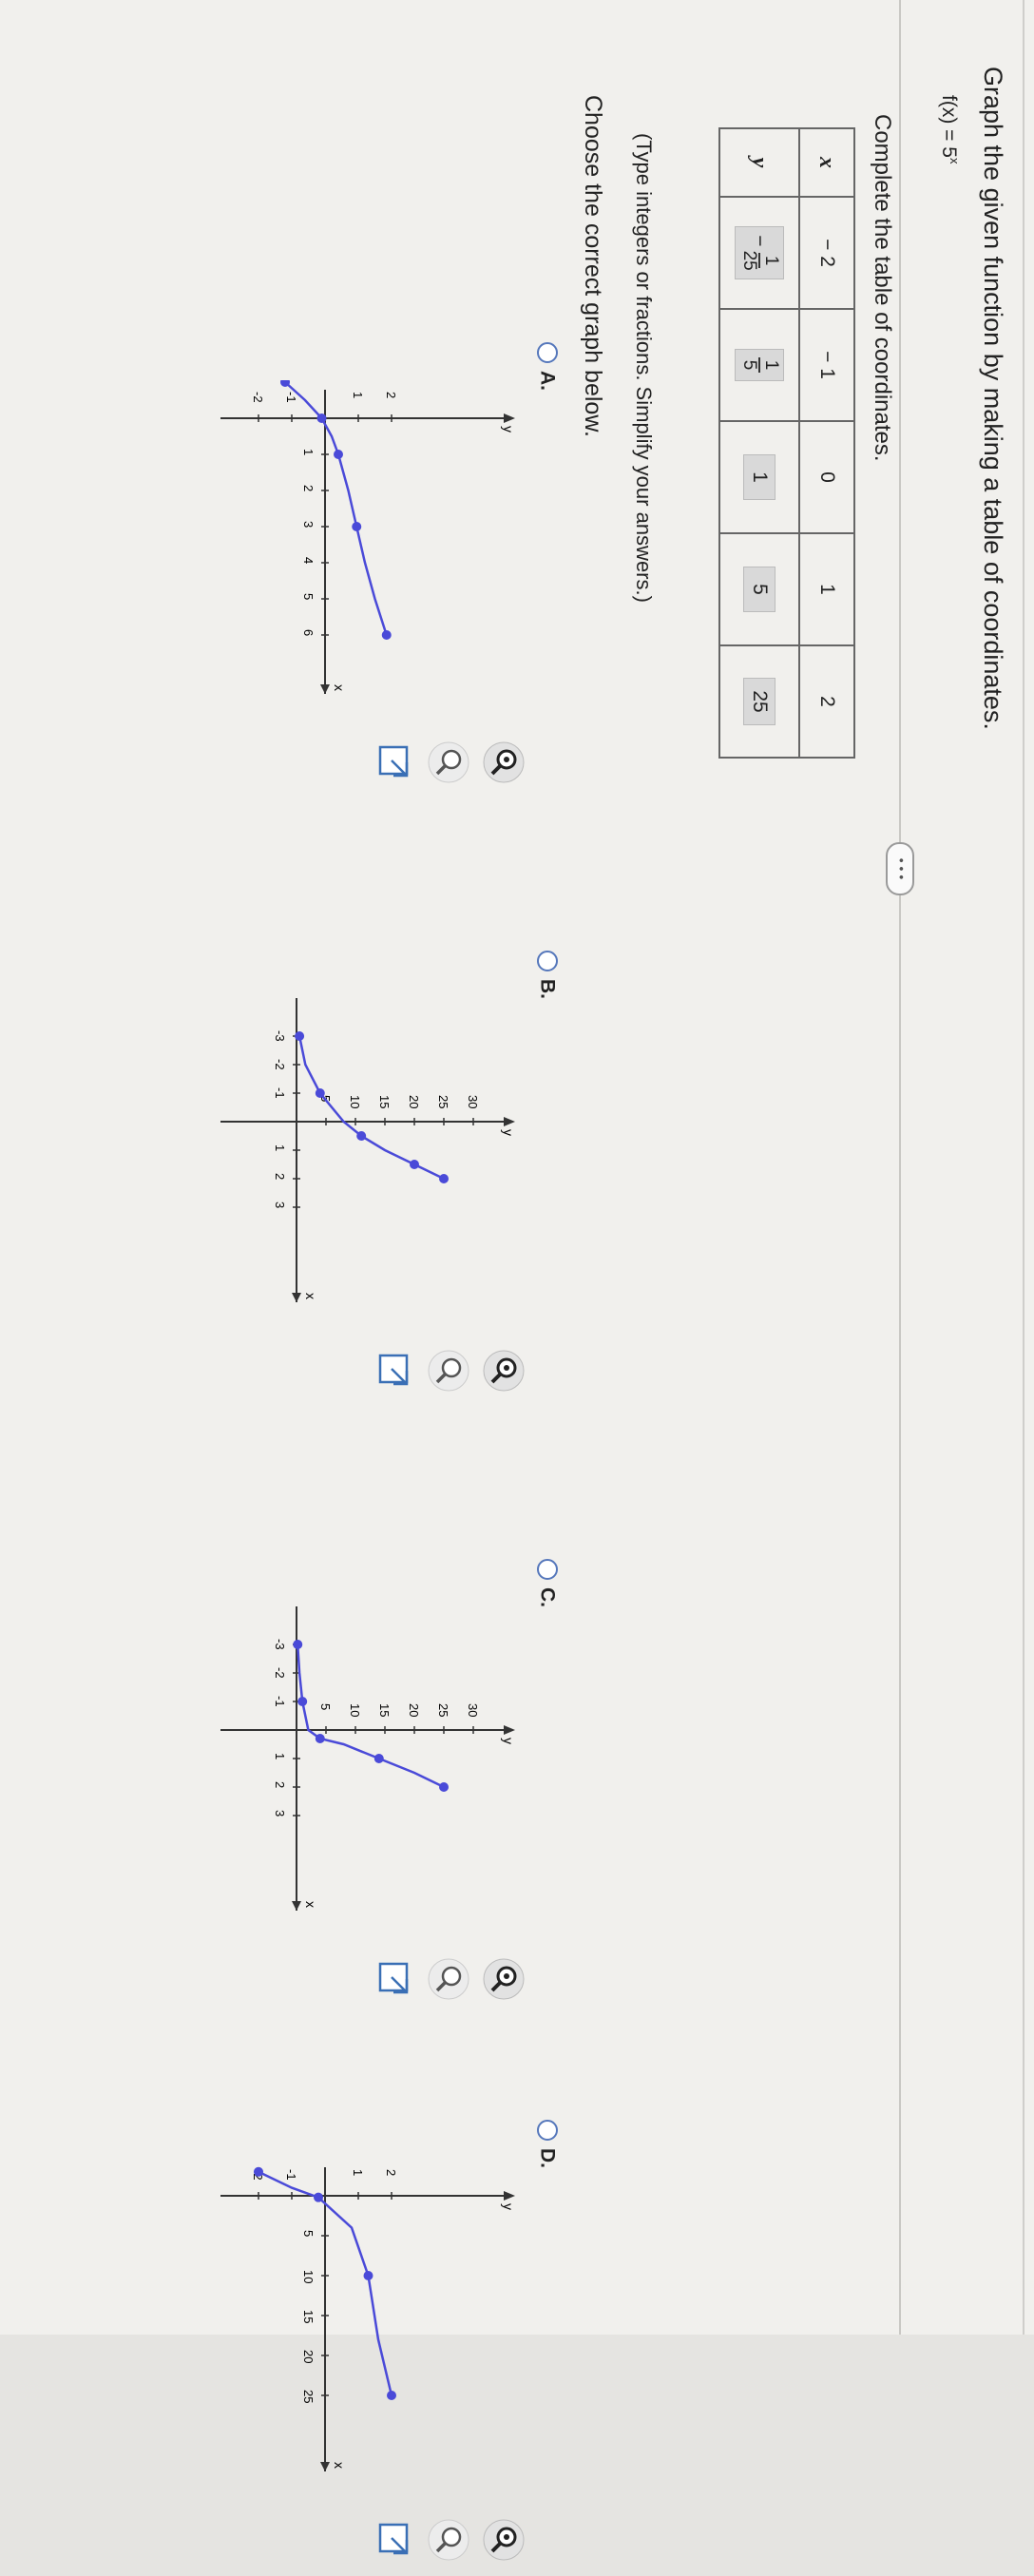  What do you see at coordinates (900, 1167) in the screenshot?
I see `section-divider` at bounding box center [900, 1167].